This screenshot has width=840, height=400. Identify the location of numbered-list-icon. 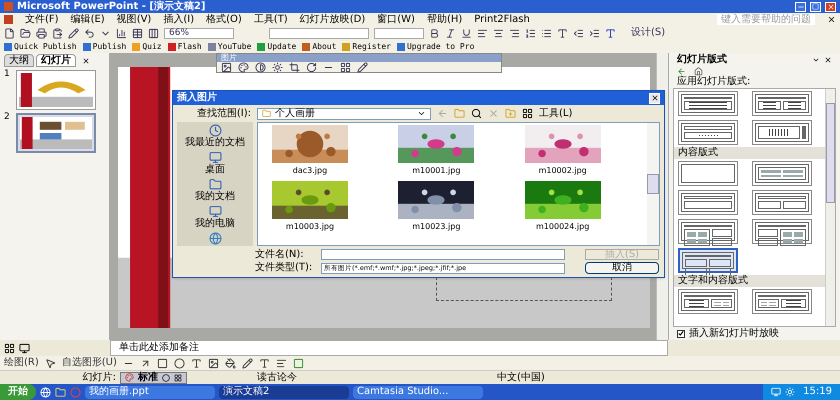
(530, 33).